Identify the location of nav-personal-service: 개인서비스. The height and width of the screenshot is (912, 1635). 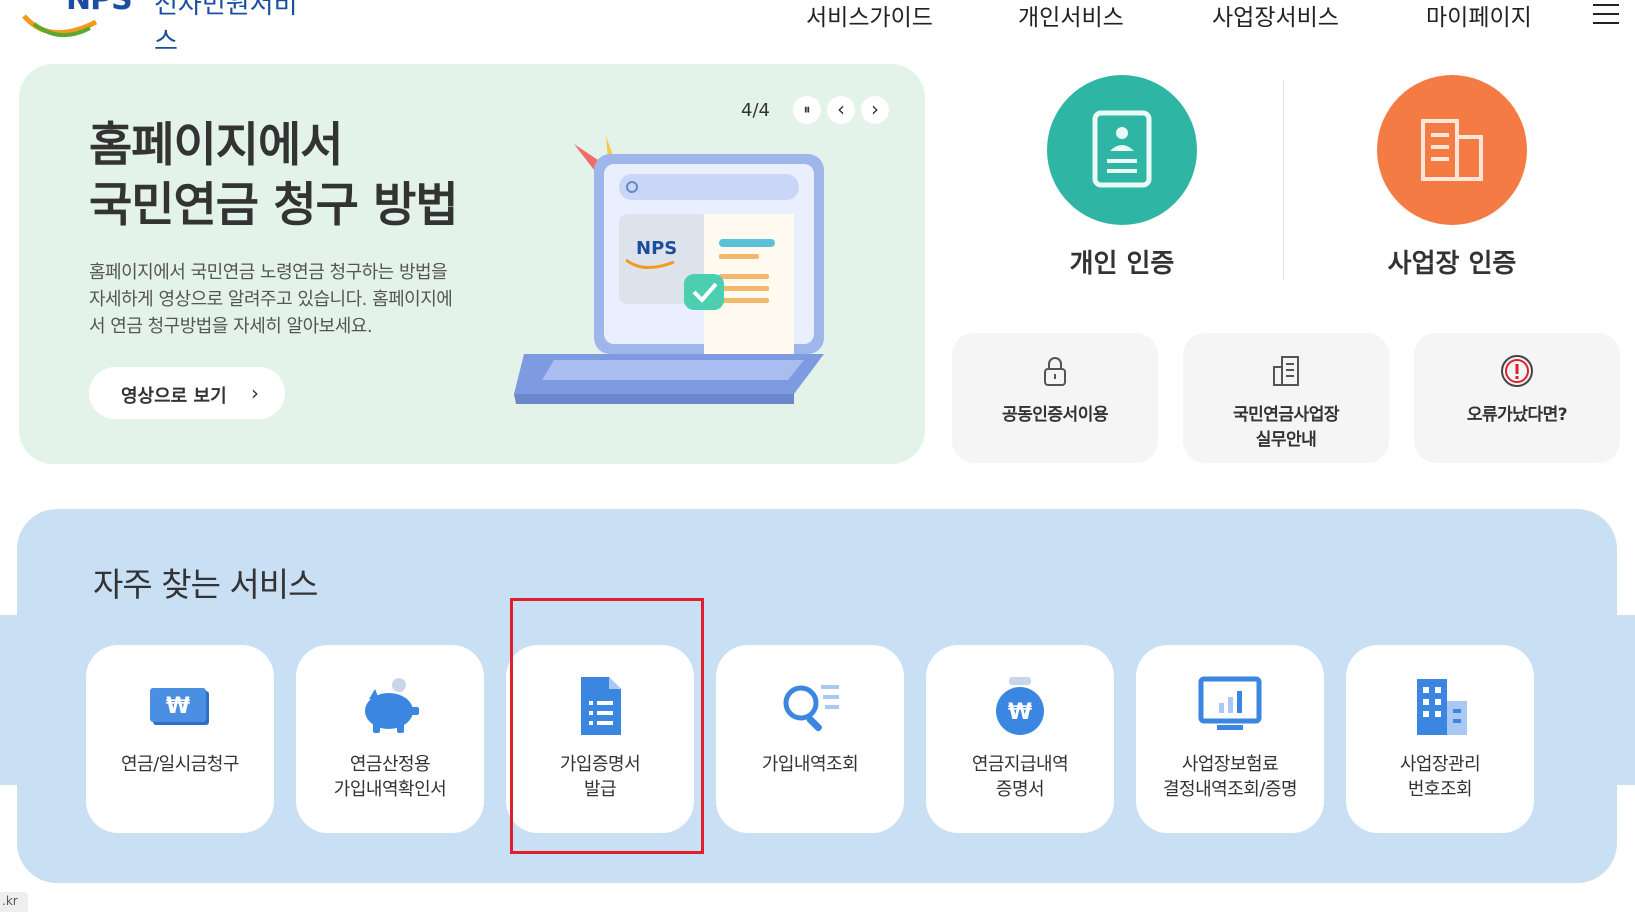
(1071, 16).